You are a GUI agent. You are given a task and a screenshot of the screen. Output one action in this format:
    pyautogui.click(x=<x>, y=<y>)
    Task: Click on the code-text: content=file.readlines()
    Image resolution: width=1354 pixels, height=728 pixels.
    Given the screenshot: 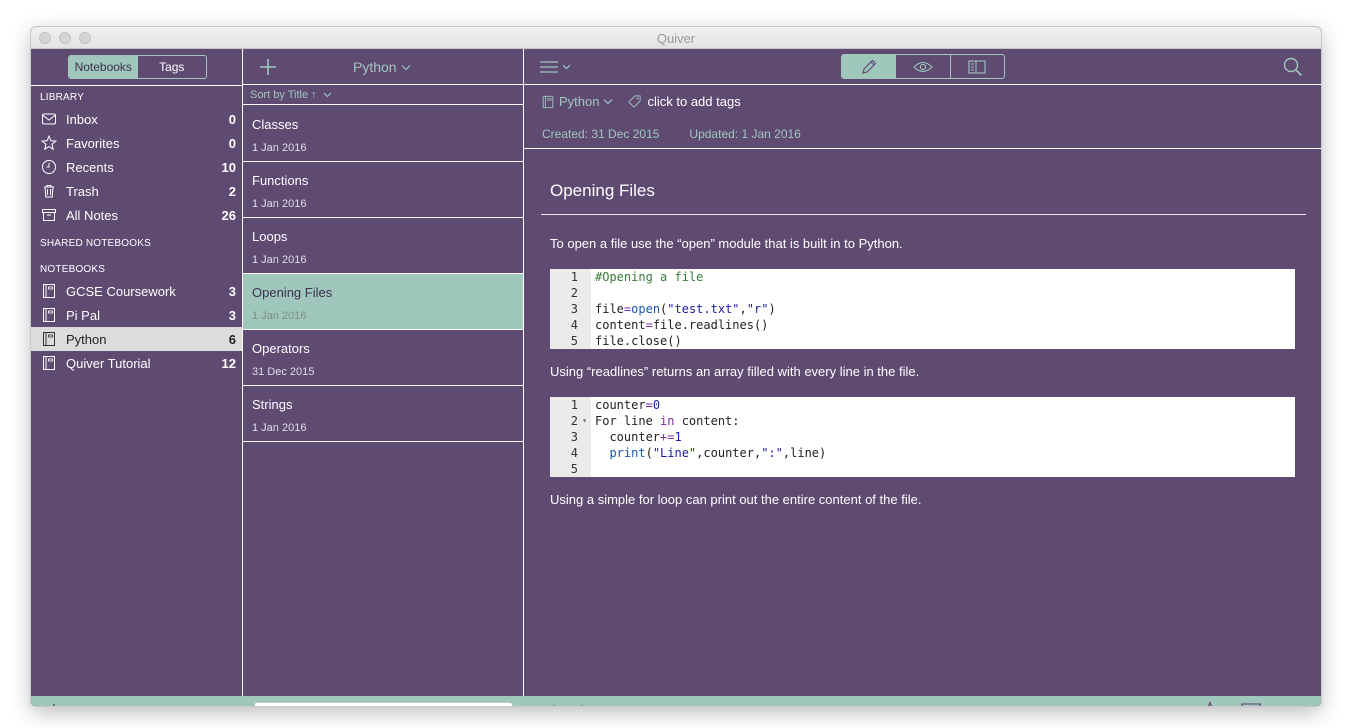 What is the action you would take?
    pyautogui.click(x=682, y=325)
    